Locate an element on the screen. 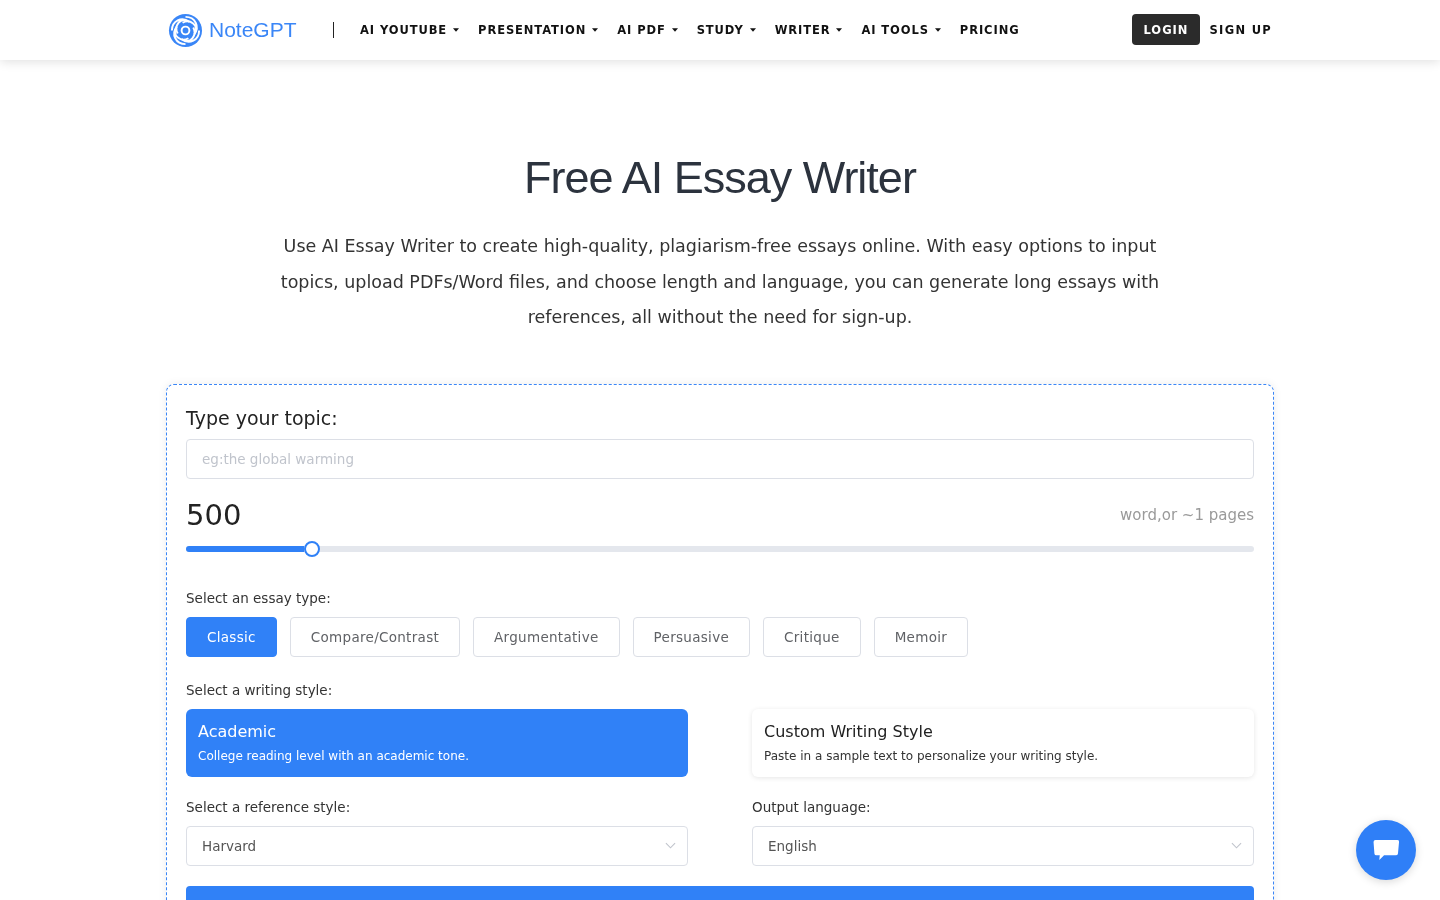 The height and width of the screenshot is (900, 1440). nav-menu-item: PRICING is located at coordinates (989, 30).